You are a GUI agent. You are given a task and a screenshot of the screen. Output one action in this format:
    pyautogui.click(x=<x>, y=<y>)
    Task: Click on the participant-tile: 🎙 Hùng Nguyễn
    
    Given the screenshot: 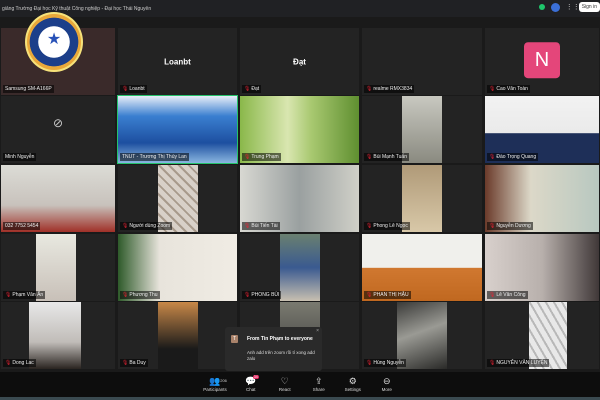 What is the action you would take?
    pyautogui.click(x=422, y=335)
    